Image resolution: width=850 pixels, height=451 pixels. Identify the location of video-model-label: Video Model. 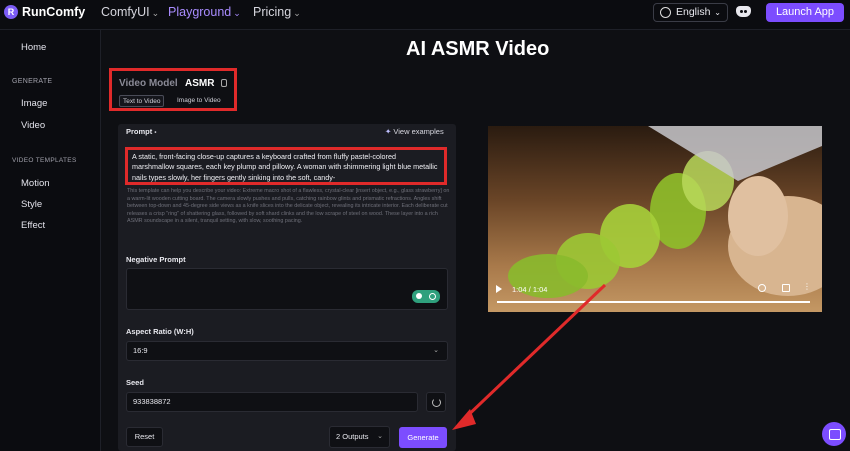
(148, 83).